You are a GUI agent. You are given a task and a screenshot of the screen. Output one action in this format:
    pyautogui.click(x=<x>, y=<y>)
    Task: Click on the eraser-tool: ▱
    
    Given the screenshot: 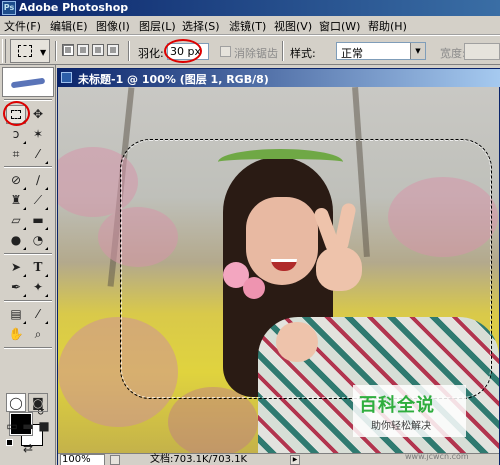 What is the action you would take?
    pyautogui.click(x=16, y=220)
    